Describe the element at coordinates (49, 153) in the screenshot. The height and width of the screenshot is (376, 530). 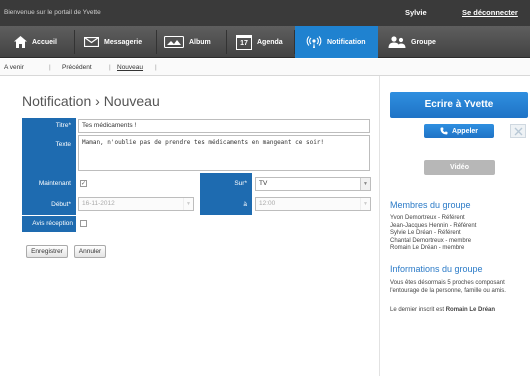
I see `text-label: Texte` at that location.